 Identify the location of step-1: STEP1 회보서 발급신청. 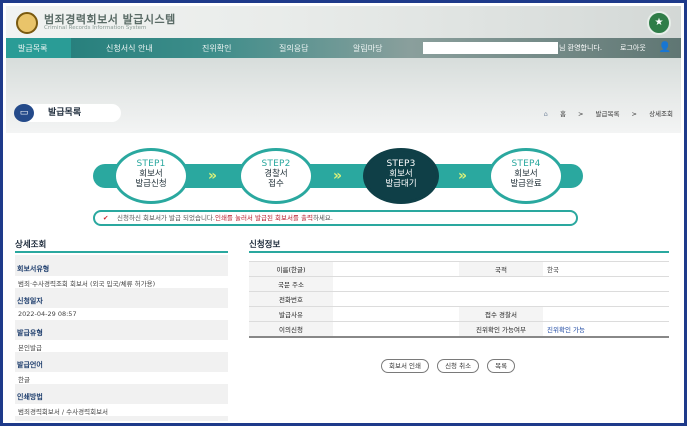
(151, 176).